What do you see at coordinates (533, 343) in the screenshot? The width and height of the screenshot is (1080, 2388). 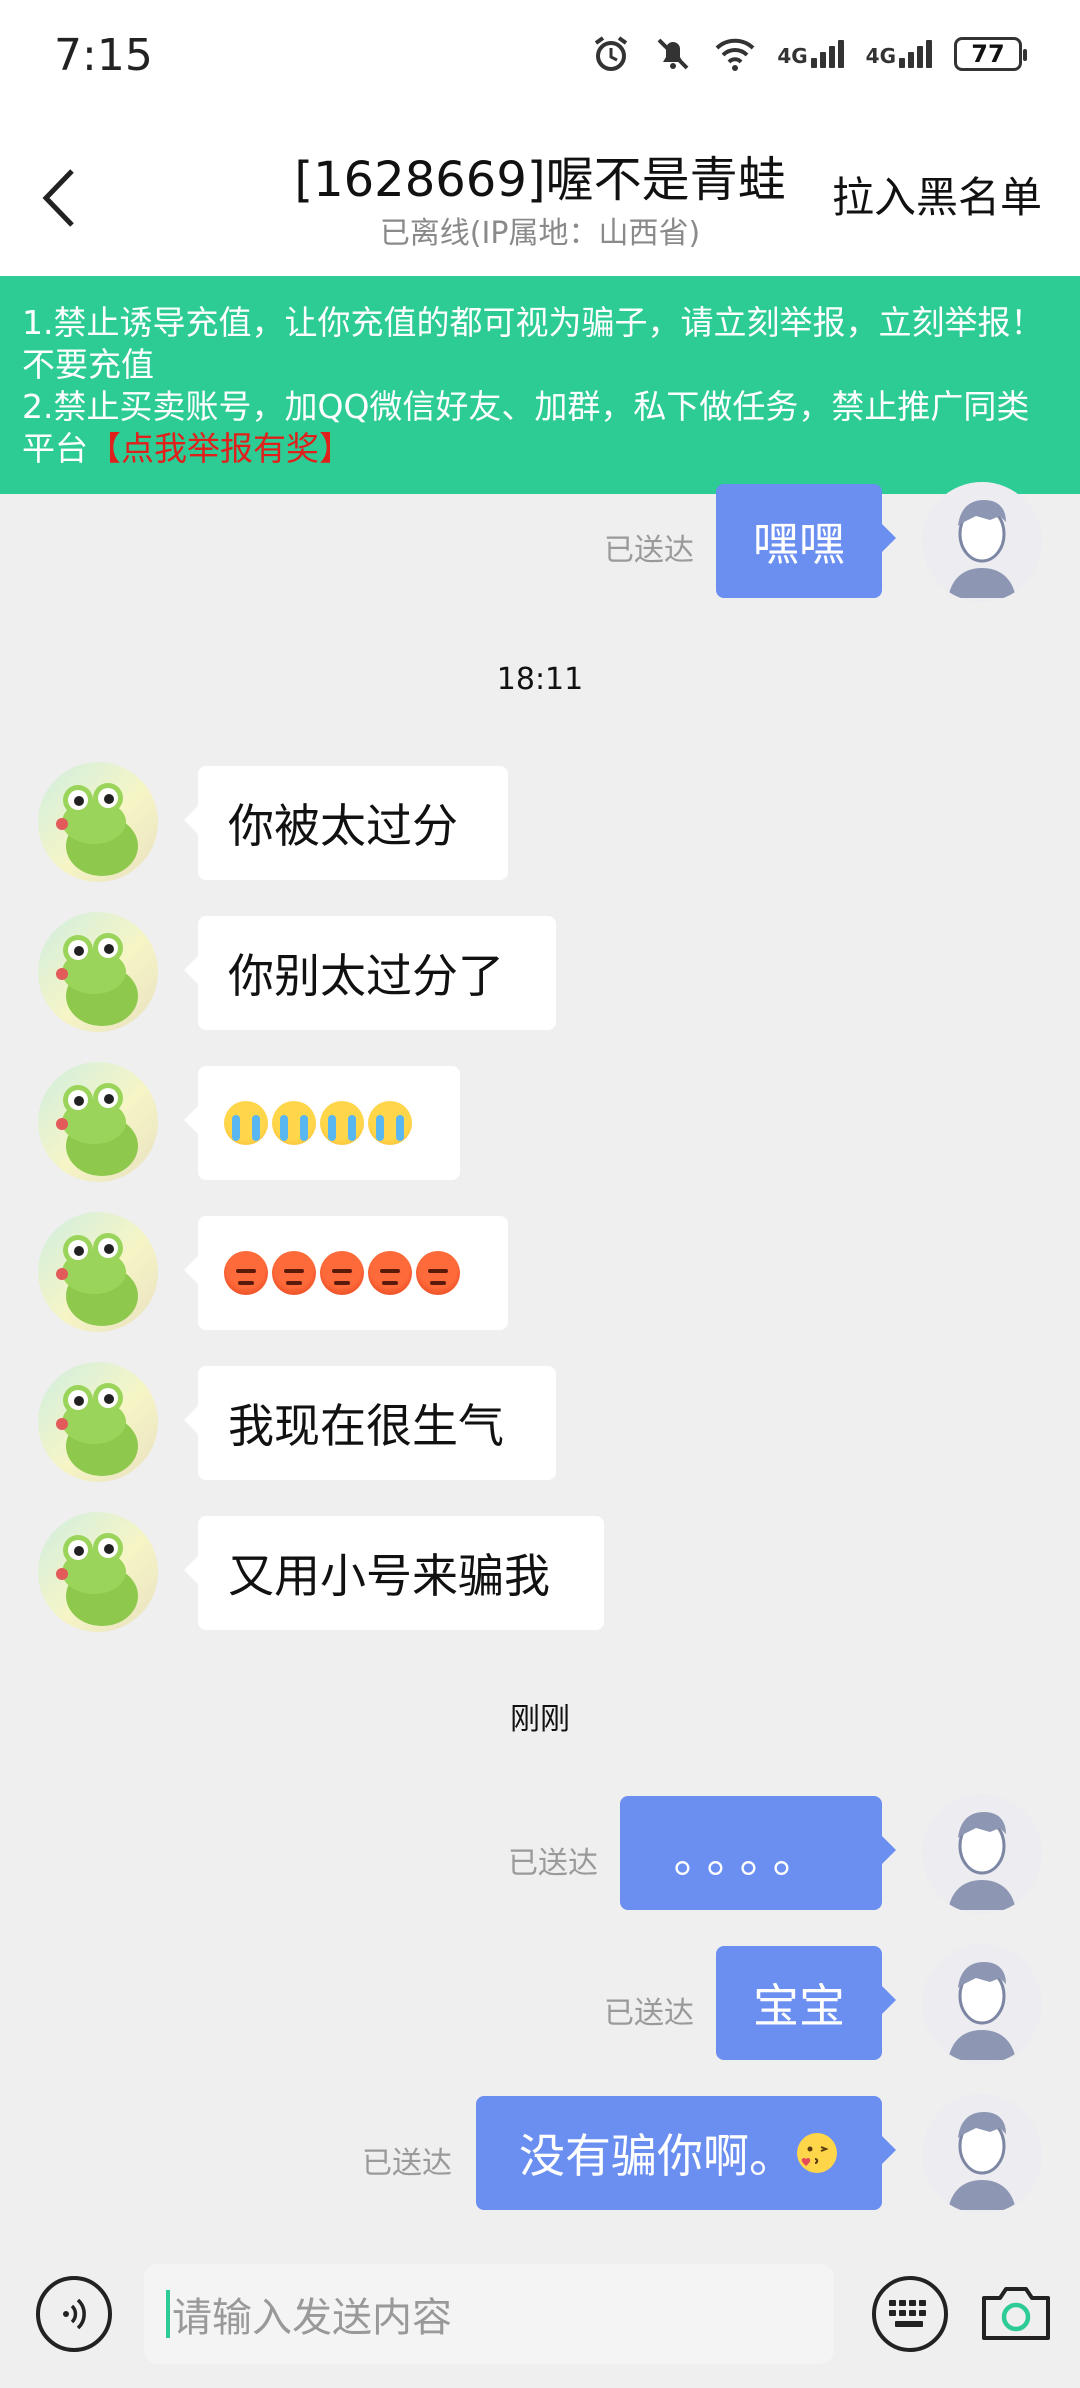 I see `notice-line-1: 1.禁止诱导充值，让你充值的都可视为骗子，请立刻举报，立刻举报！不要充值` at bounding box center [533, 343].